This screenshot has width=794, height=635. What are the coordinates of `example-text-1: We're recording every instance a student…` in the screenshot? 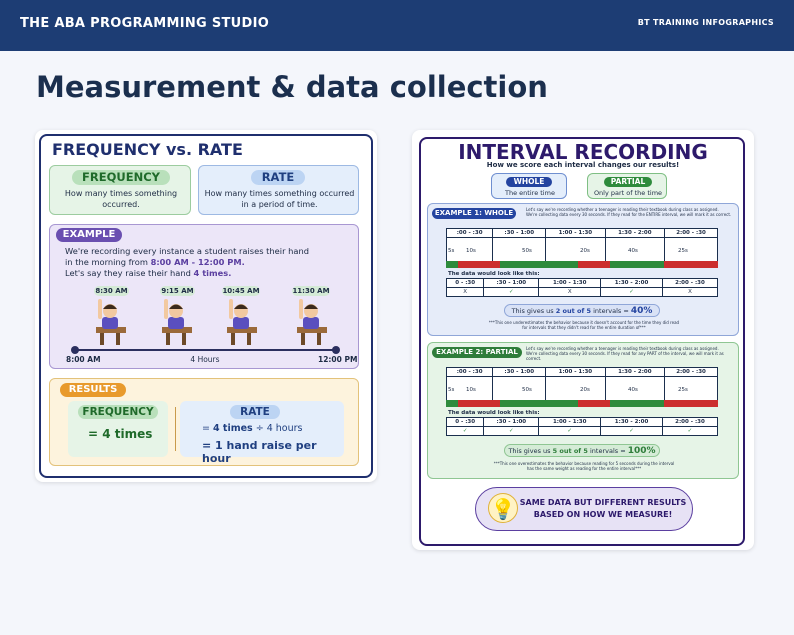 It's located at (187, 251).